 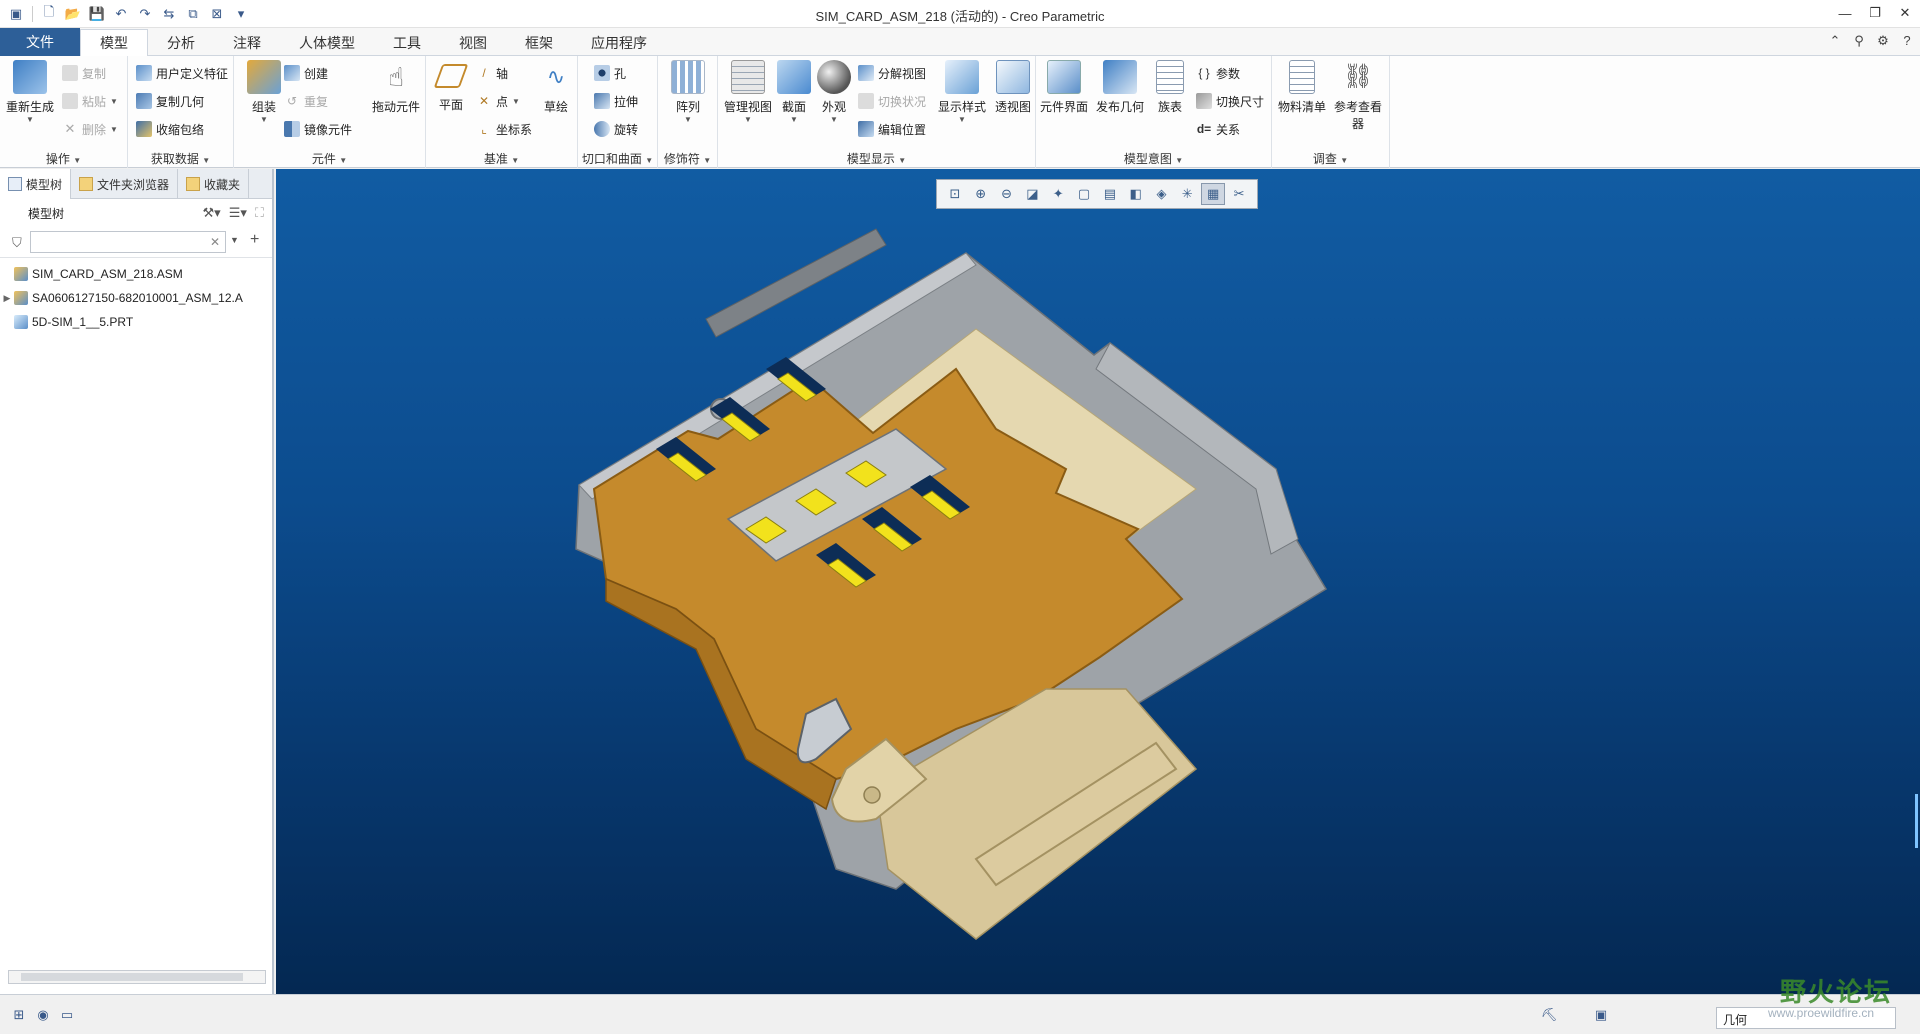 What do you see at coordinates (1358, 96) in the screenshot?
I see `reference-viewer-button: ⛓ 参考查看器` at bounding box center [1358, 96].